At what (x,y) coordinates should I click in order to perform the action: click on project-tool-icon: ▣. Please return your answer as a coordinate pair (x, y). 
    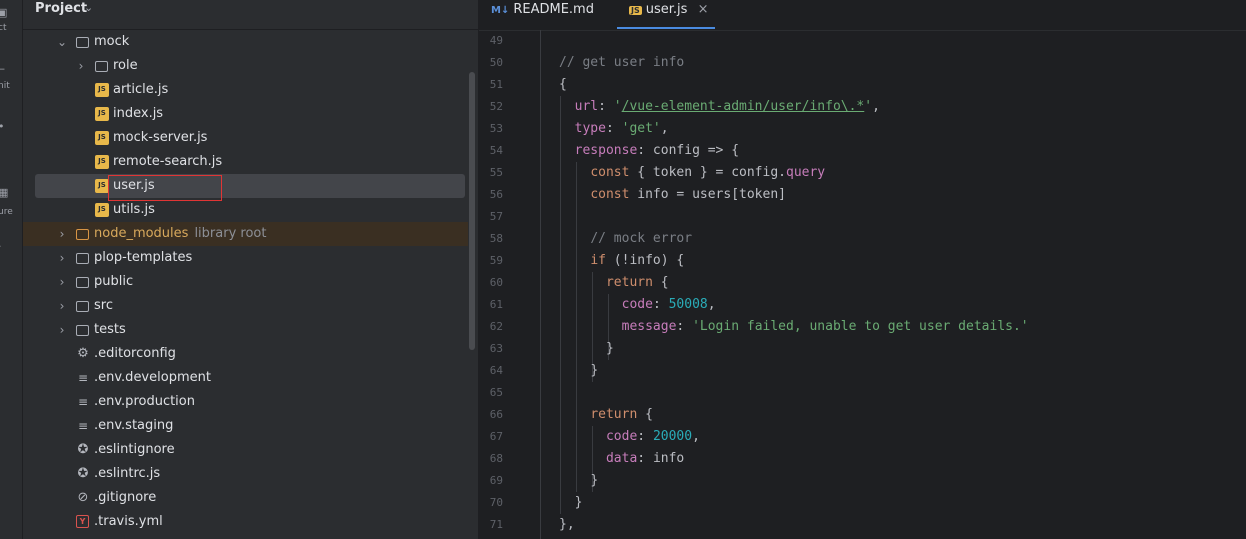
    Looking at the image, I should click on (3, 12).